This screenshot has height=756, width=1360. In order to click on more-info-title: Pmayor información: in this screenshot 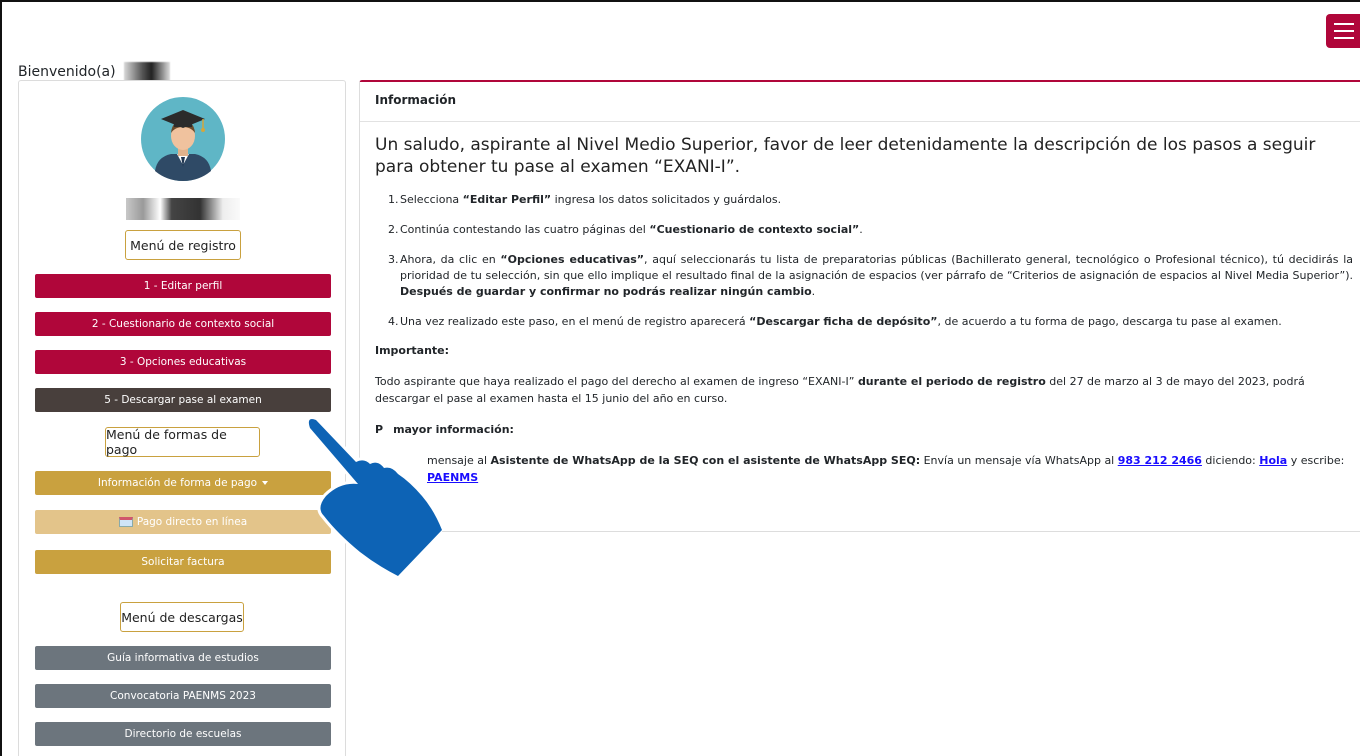, I will do `click(444, 429)`.